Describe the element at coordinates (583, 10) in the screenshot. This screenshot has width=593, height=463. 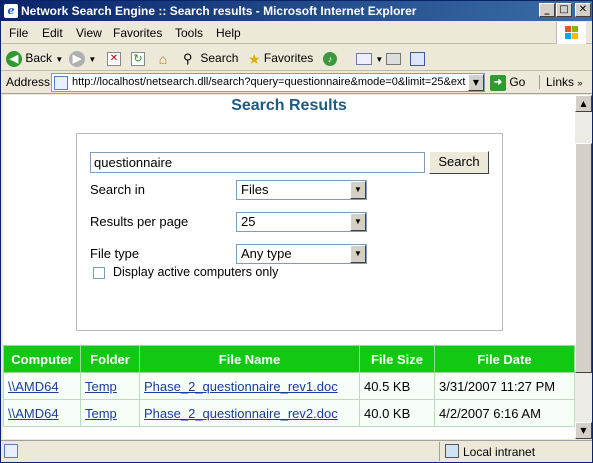
I see `close-button: ✕` at that location.